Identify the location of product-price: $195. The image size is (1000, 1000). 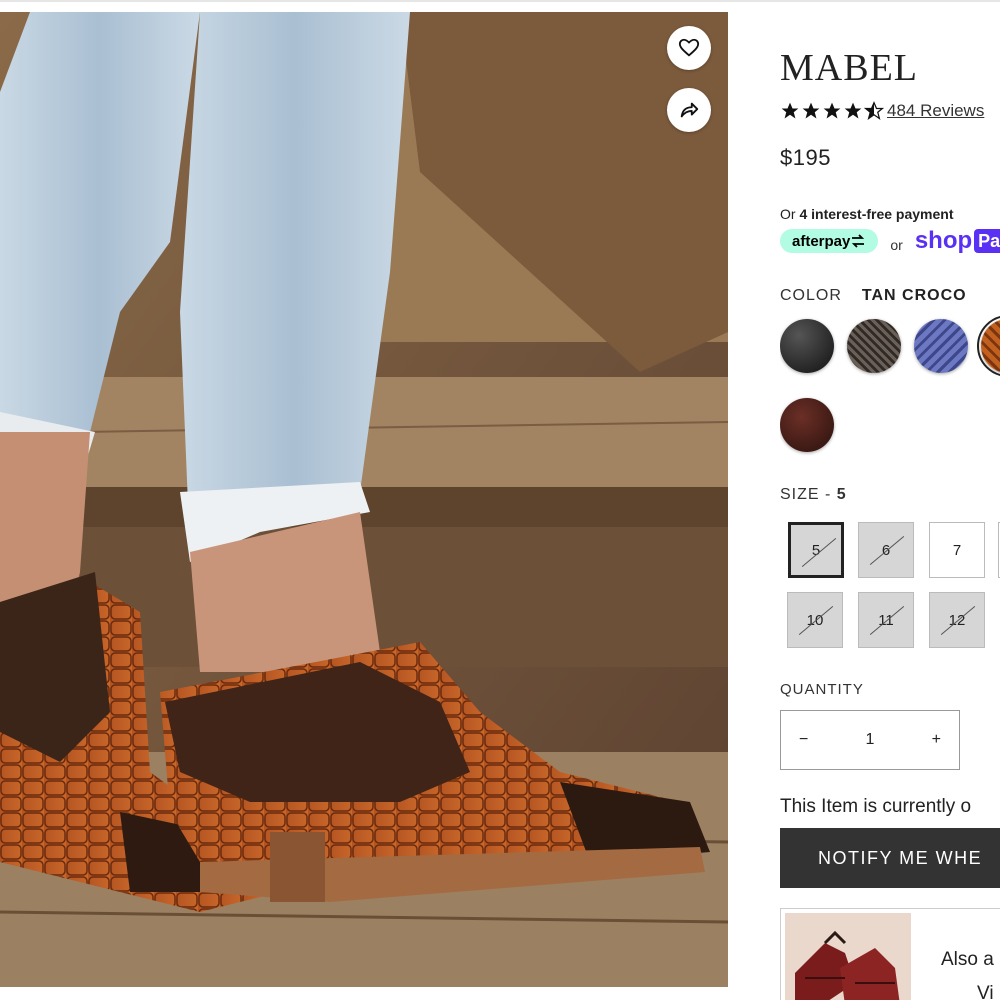
(805, 157).